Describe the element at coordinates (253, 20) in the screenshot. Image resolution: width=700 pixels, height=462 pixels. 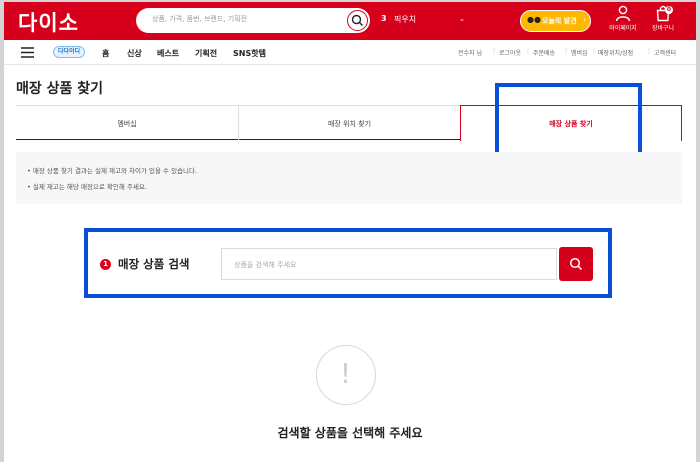
I see `global-search-input: 상품, 가격, 품번, 브랜드, 기획전` at that location.